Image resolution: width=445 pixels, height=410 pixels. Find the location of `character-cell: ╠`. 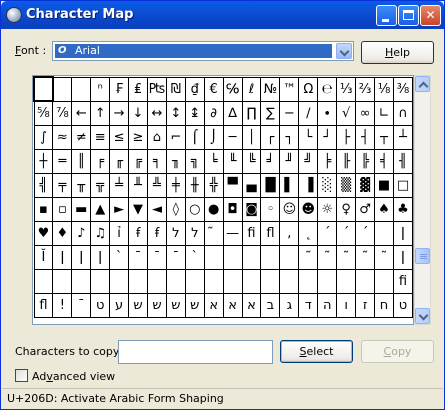

character-cell: ╠ is located at coordinates (365, 161).